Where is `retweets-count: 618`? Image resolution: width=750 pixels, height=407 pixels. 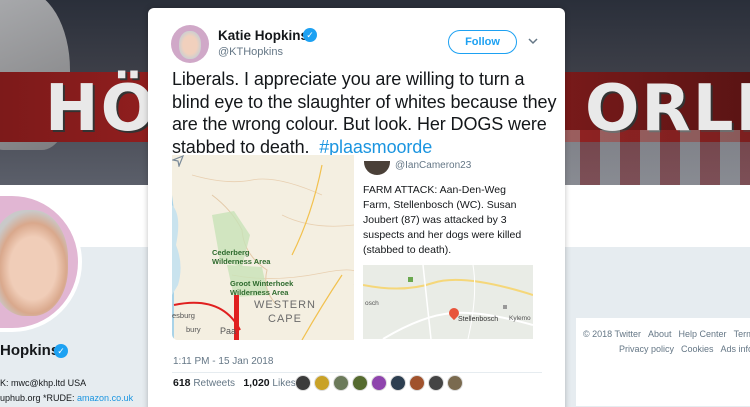
retweets-count: 618 is located at coordinates (182, 383).